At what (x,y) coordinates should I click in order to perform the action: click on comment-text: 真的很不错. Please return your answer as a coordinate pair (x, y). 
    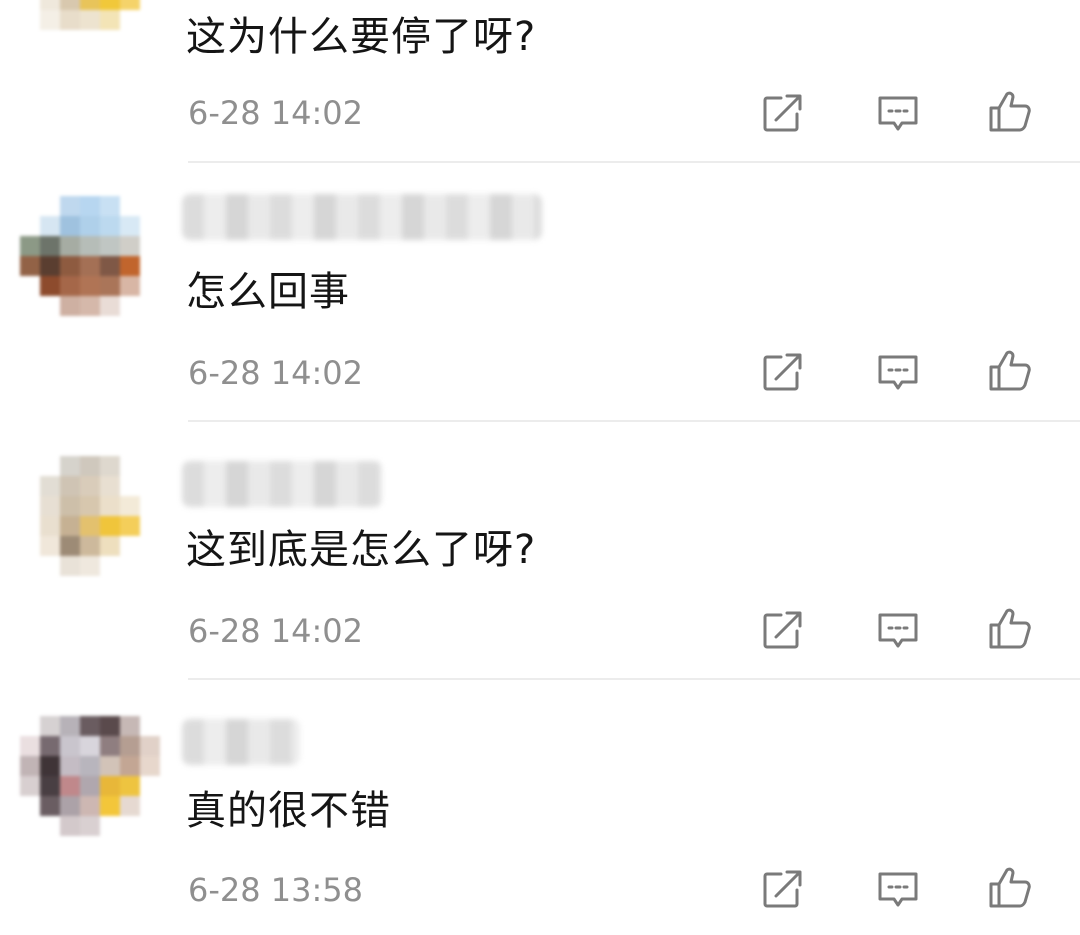
    Looking at the image, I should click on (288, 811).